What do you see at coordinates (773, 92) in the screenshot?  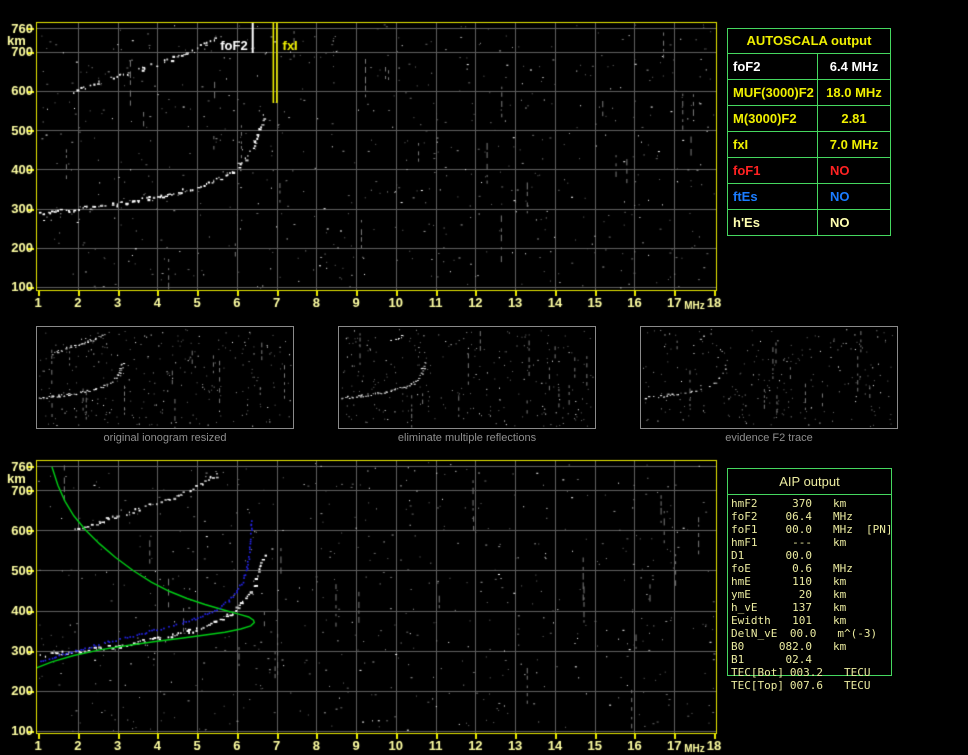 I see `muf3000f2-label: MUF(3000)F2` at bounding box center [773, 92].